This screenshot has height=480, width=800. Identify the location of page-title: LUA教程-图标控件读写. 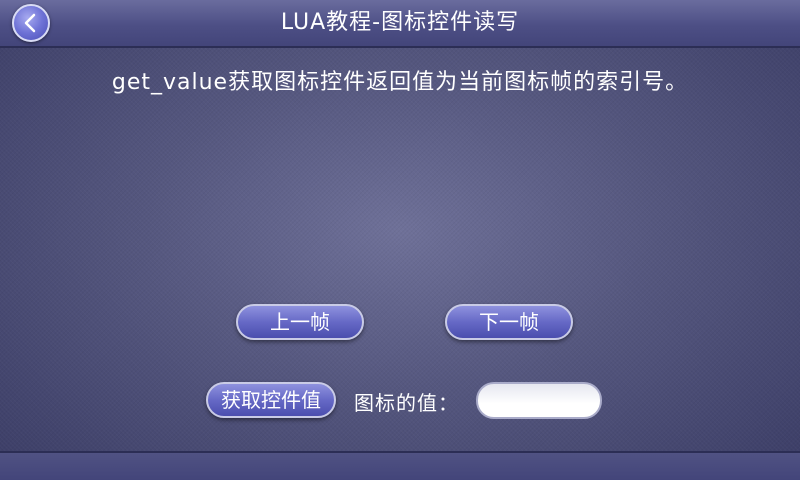
(400, 22).